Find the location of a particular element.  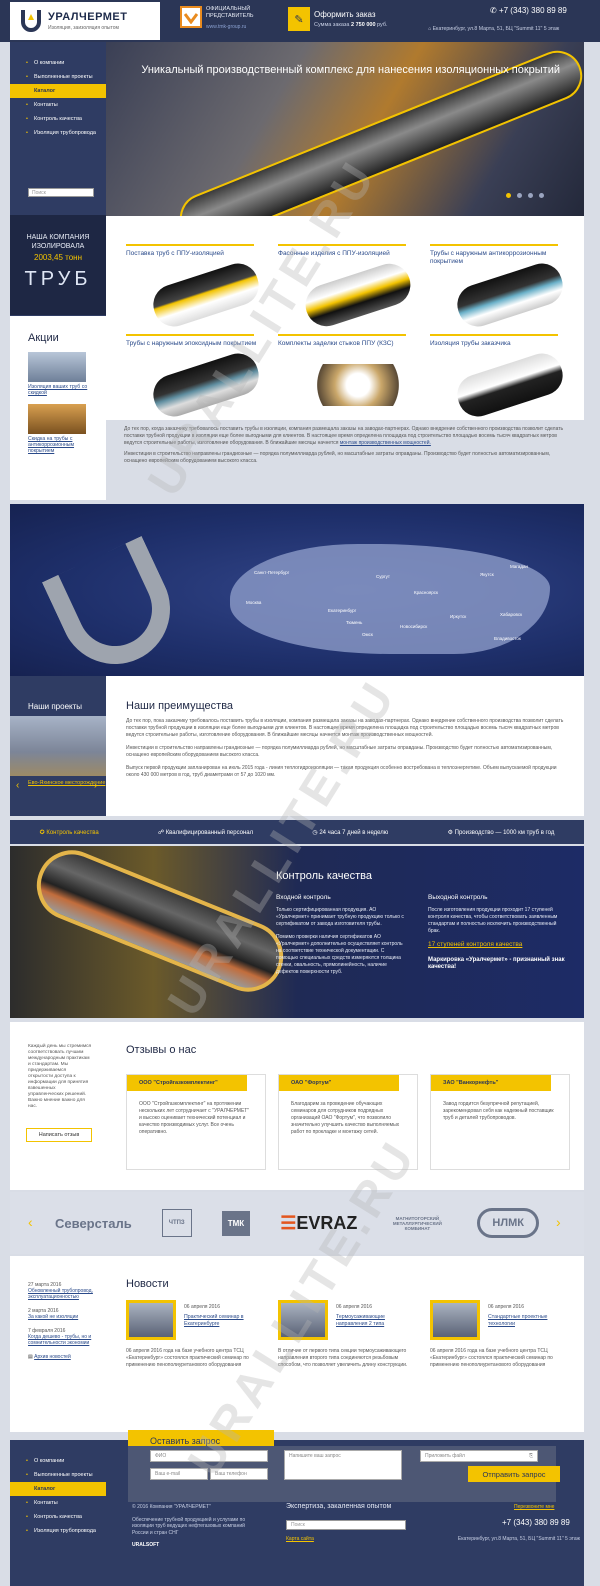

footer-item-contacts: Контакты is located at coordinates (58, 1503).